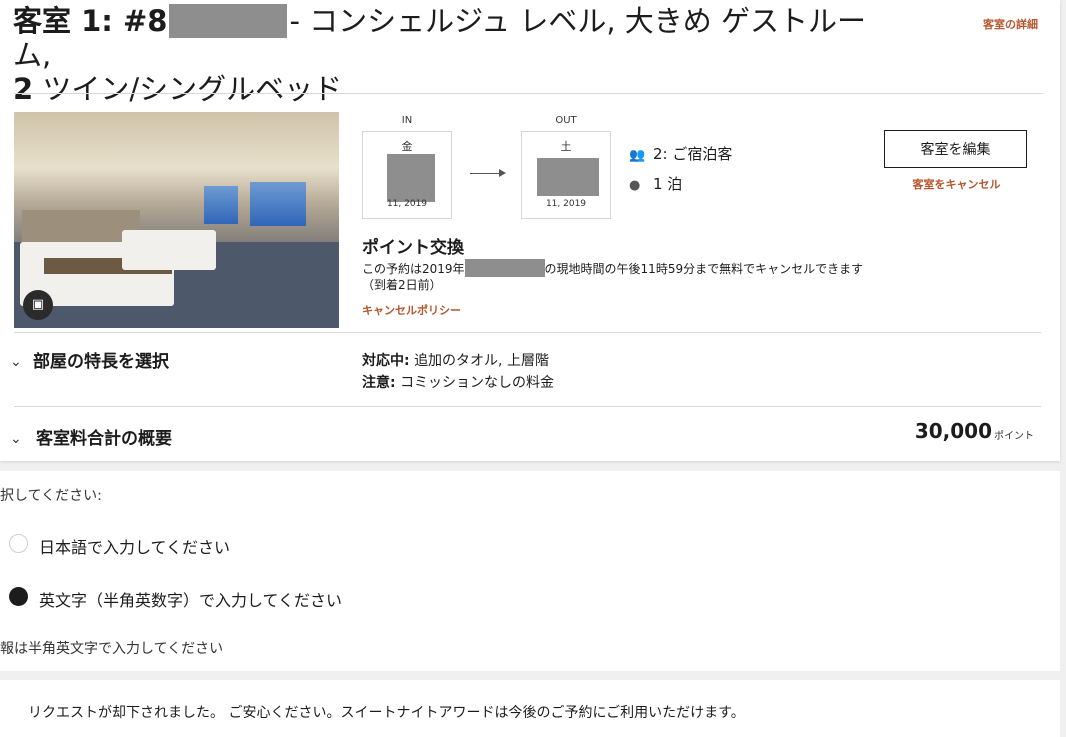 Image resolution: width=1066 pixels, height=737 pixels. What do you see at coordinates (18, 596) in the screenshot?
I see `radio-english` at bounding box center [18, 596].